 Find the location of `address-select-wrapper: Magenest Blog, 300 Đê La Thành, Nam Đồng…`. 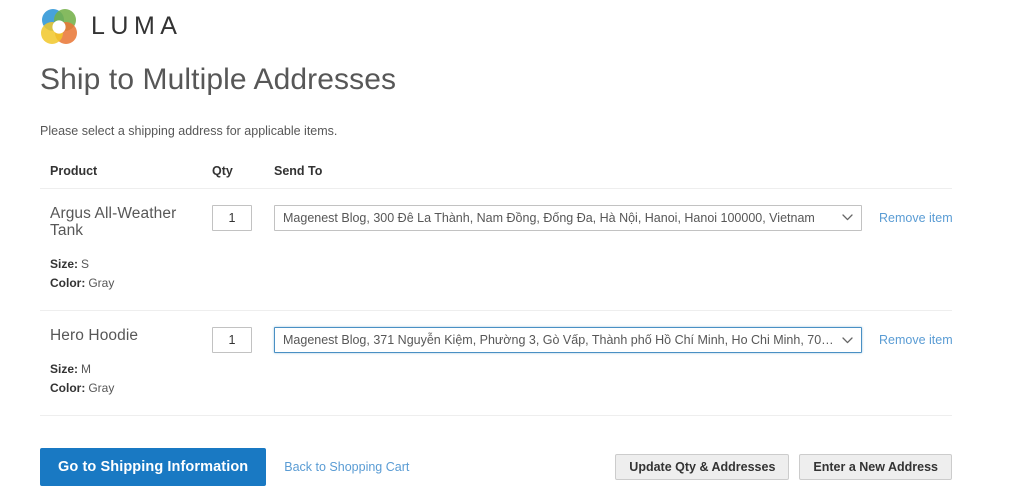

address-select-wrapper: Magenest Blog, 300 Đê La Thành, Nam Đồng… is located at coordinates (568, 217).